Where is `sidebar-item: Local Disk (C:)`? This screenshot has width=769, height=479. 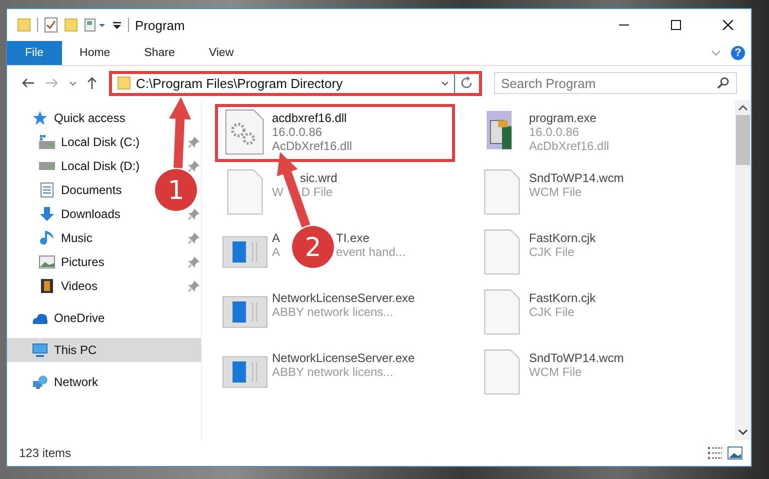 sidebar-item: Local Disk (C:) is located at coordinates (76, 142).